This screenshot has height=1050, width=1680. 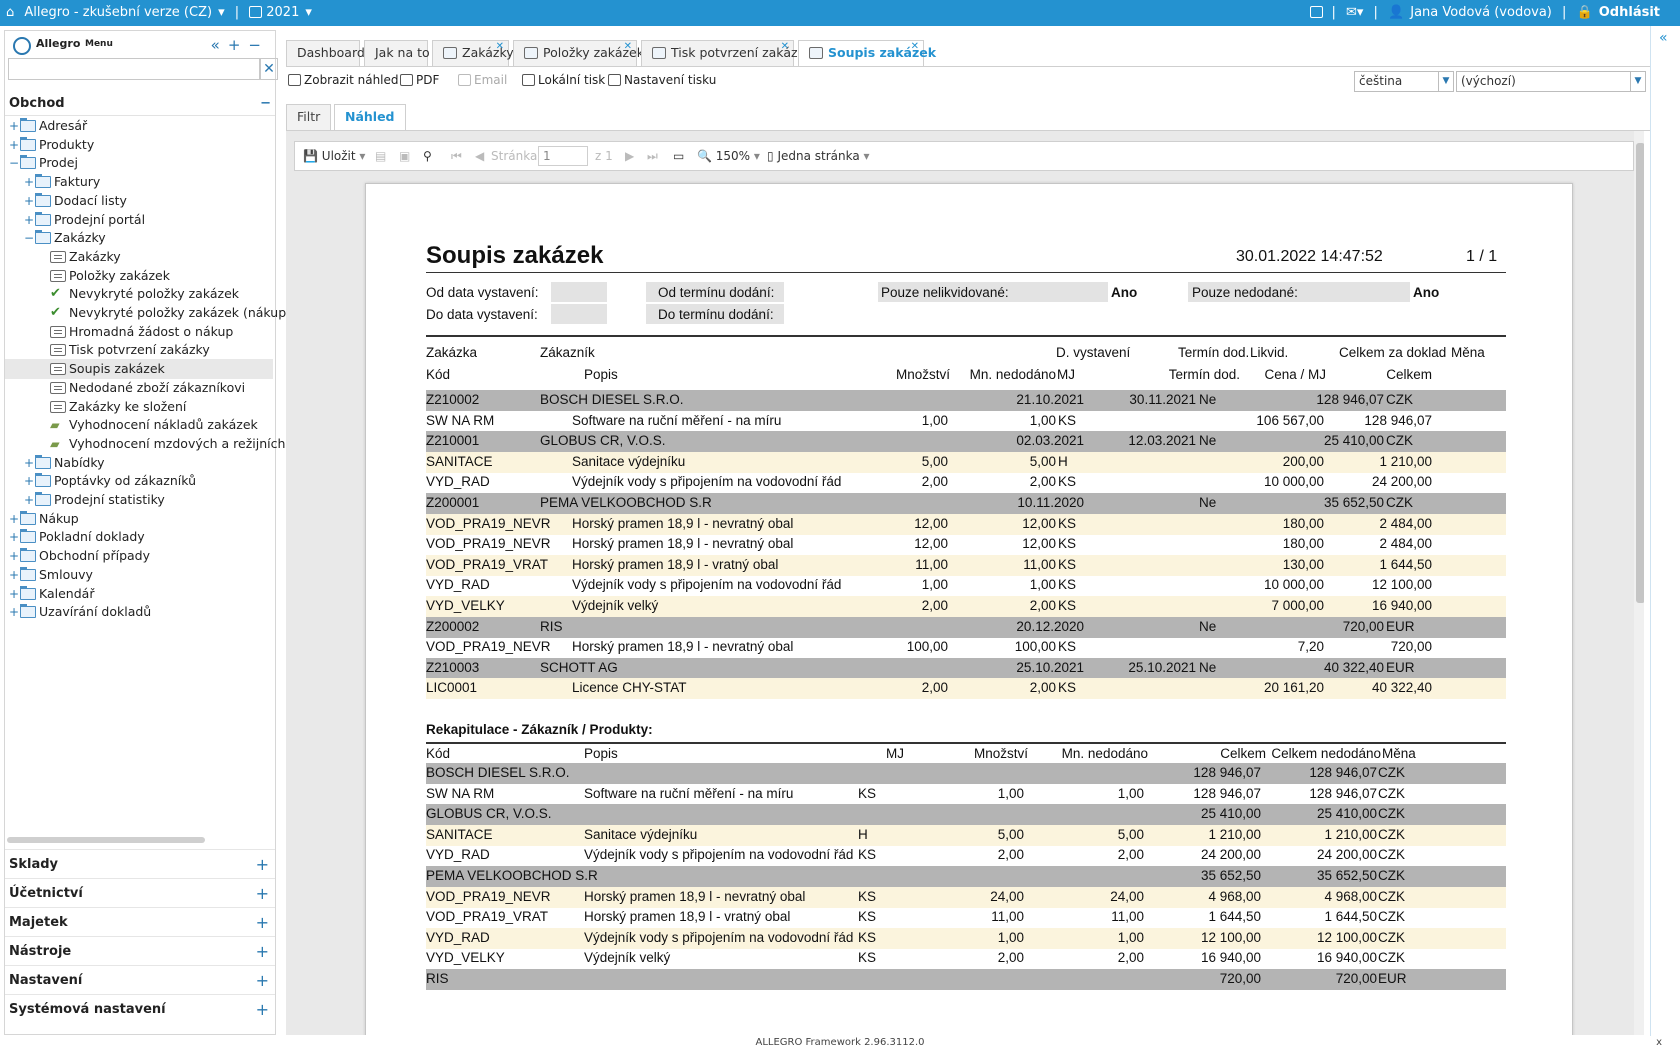 I want to click on menu-item: Položky zakázek, so click(x=139, y=276).